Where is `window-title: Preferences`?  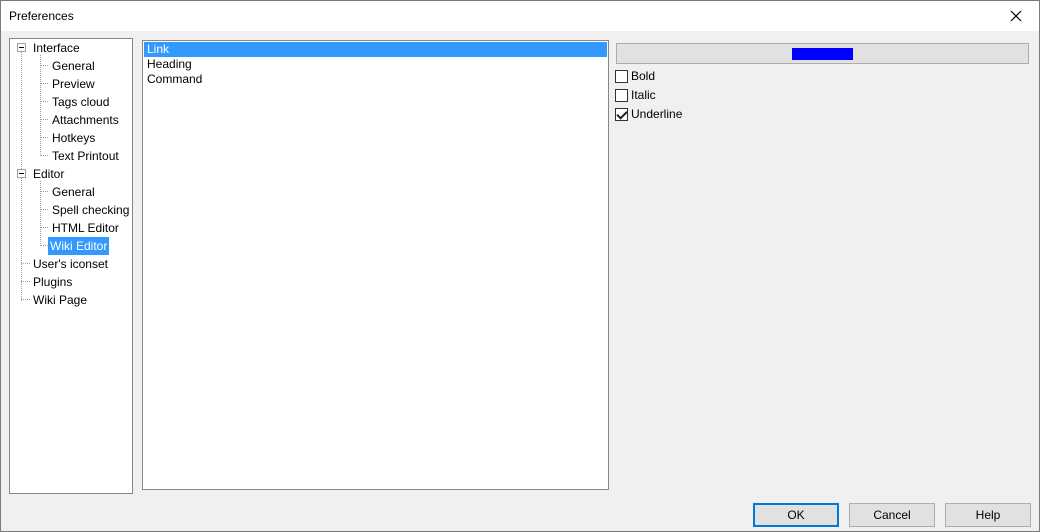 window-title: Preferences is located at coordinates (41, 16).